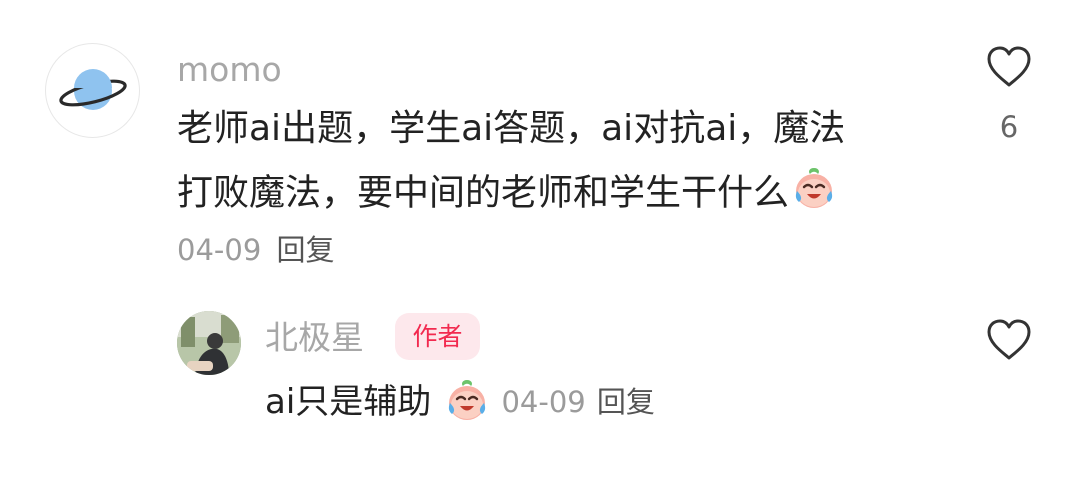  Describe the element at coordinates (219, 250) in the screenshot. I see `comment-date: 04-09` at that location.